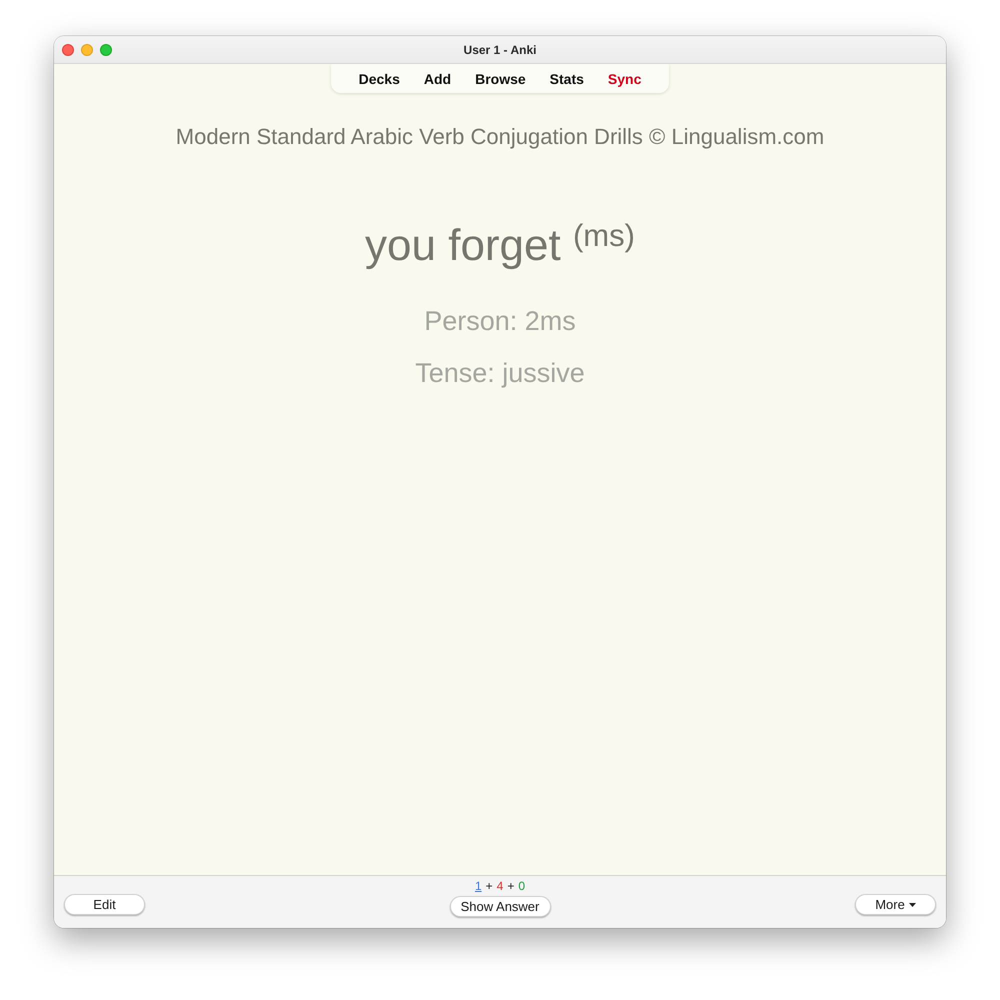 The image size is (1000, 1000). Describe the element at coordinates (625, 78) in the screenshot. I see `toolbar-link: Sync` at that location.